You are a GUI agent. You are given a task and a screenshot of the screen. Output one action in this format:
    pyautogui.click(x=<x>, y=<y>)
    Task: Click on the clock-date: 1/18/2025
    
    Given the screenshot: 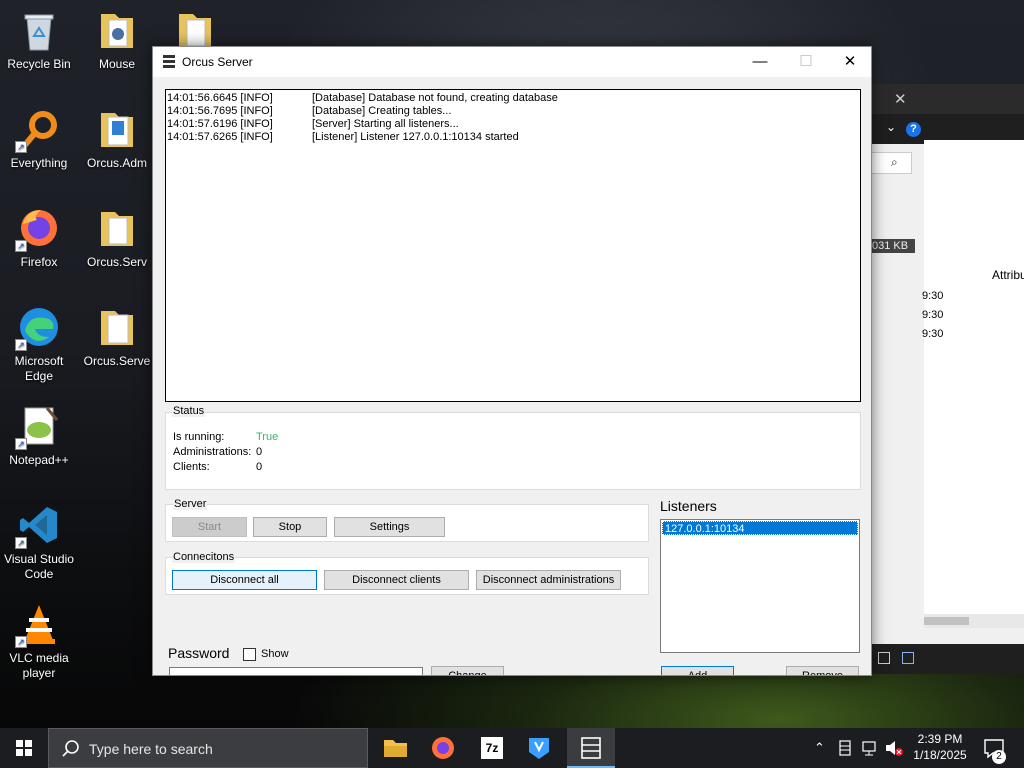 What is the action you would take?
    pyautogui.click(x=940, y=755)
    